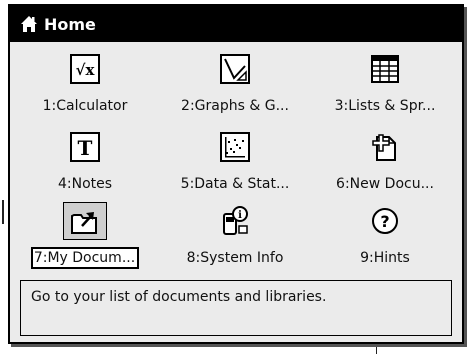 The image size is (470, 354). I want to click on spreadsheet-icon, so click(385, 69).